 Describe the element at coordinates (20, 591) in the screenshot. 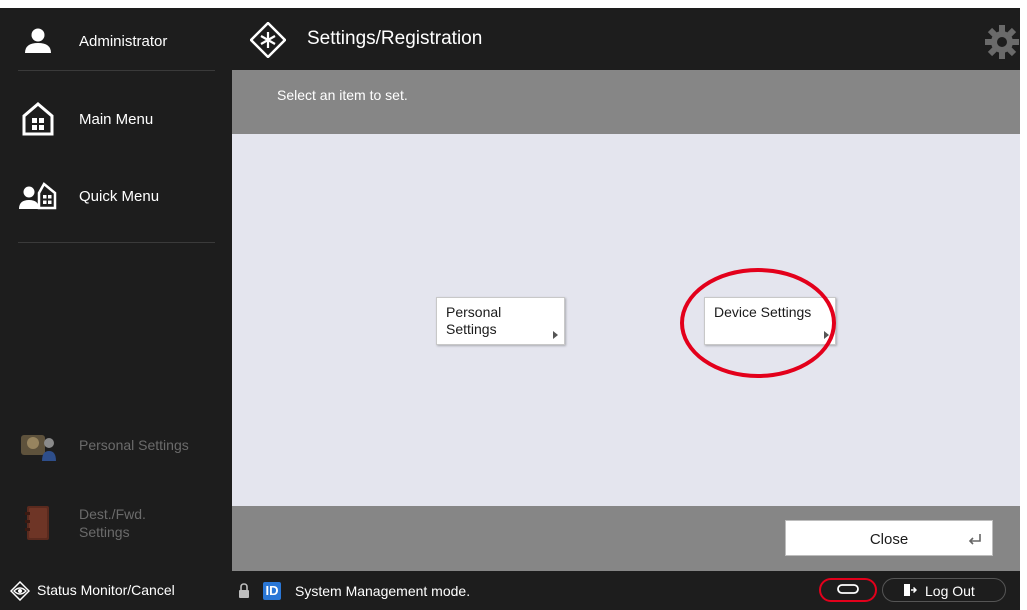

I see `status-monitor-icon` at that location.